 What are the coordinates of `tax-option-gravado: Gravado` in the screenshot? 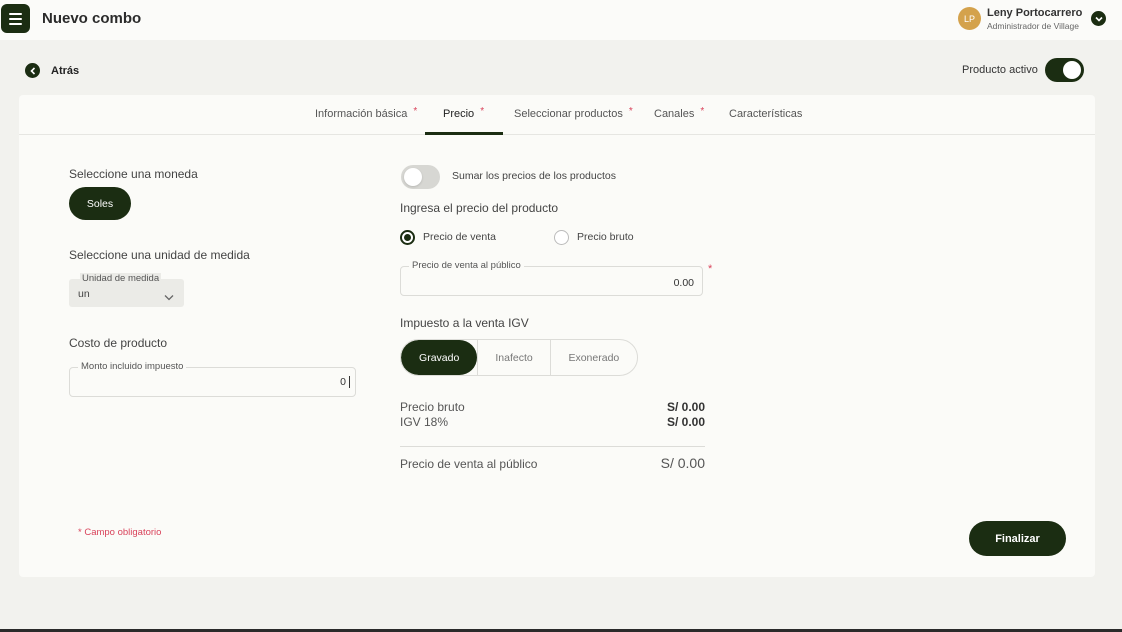 It's located at (439, 357).